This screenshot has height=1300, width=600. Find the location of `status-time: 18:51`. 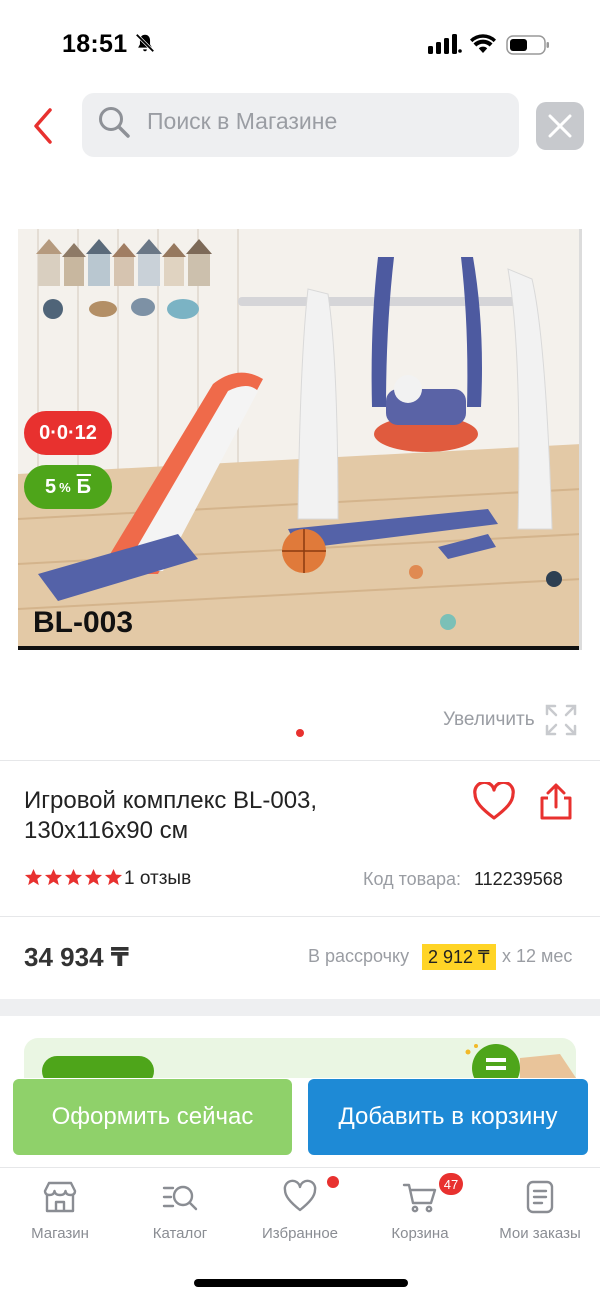

status-time: 18:51 is located at coordinates (95, 44).